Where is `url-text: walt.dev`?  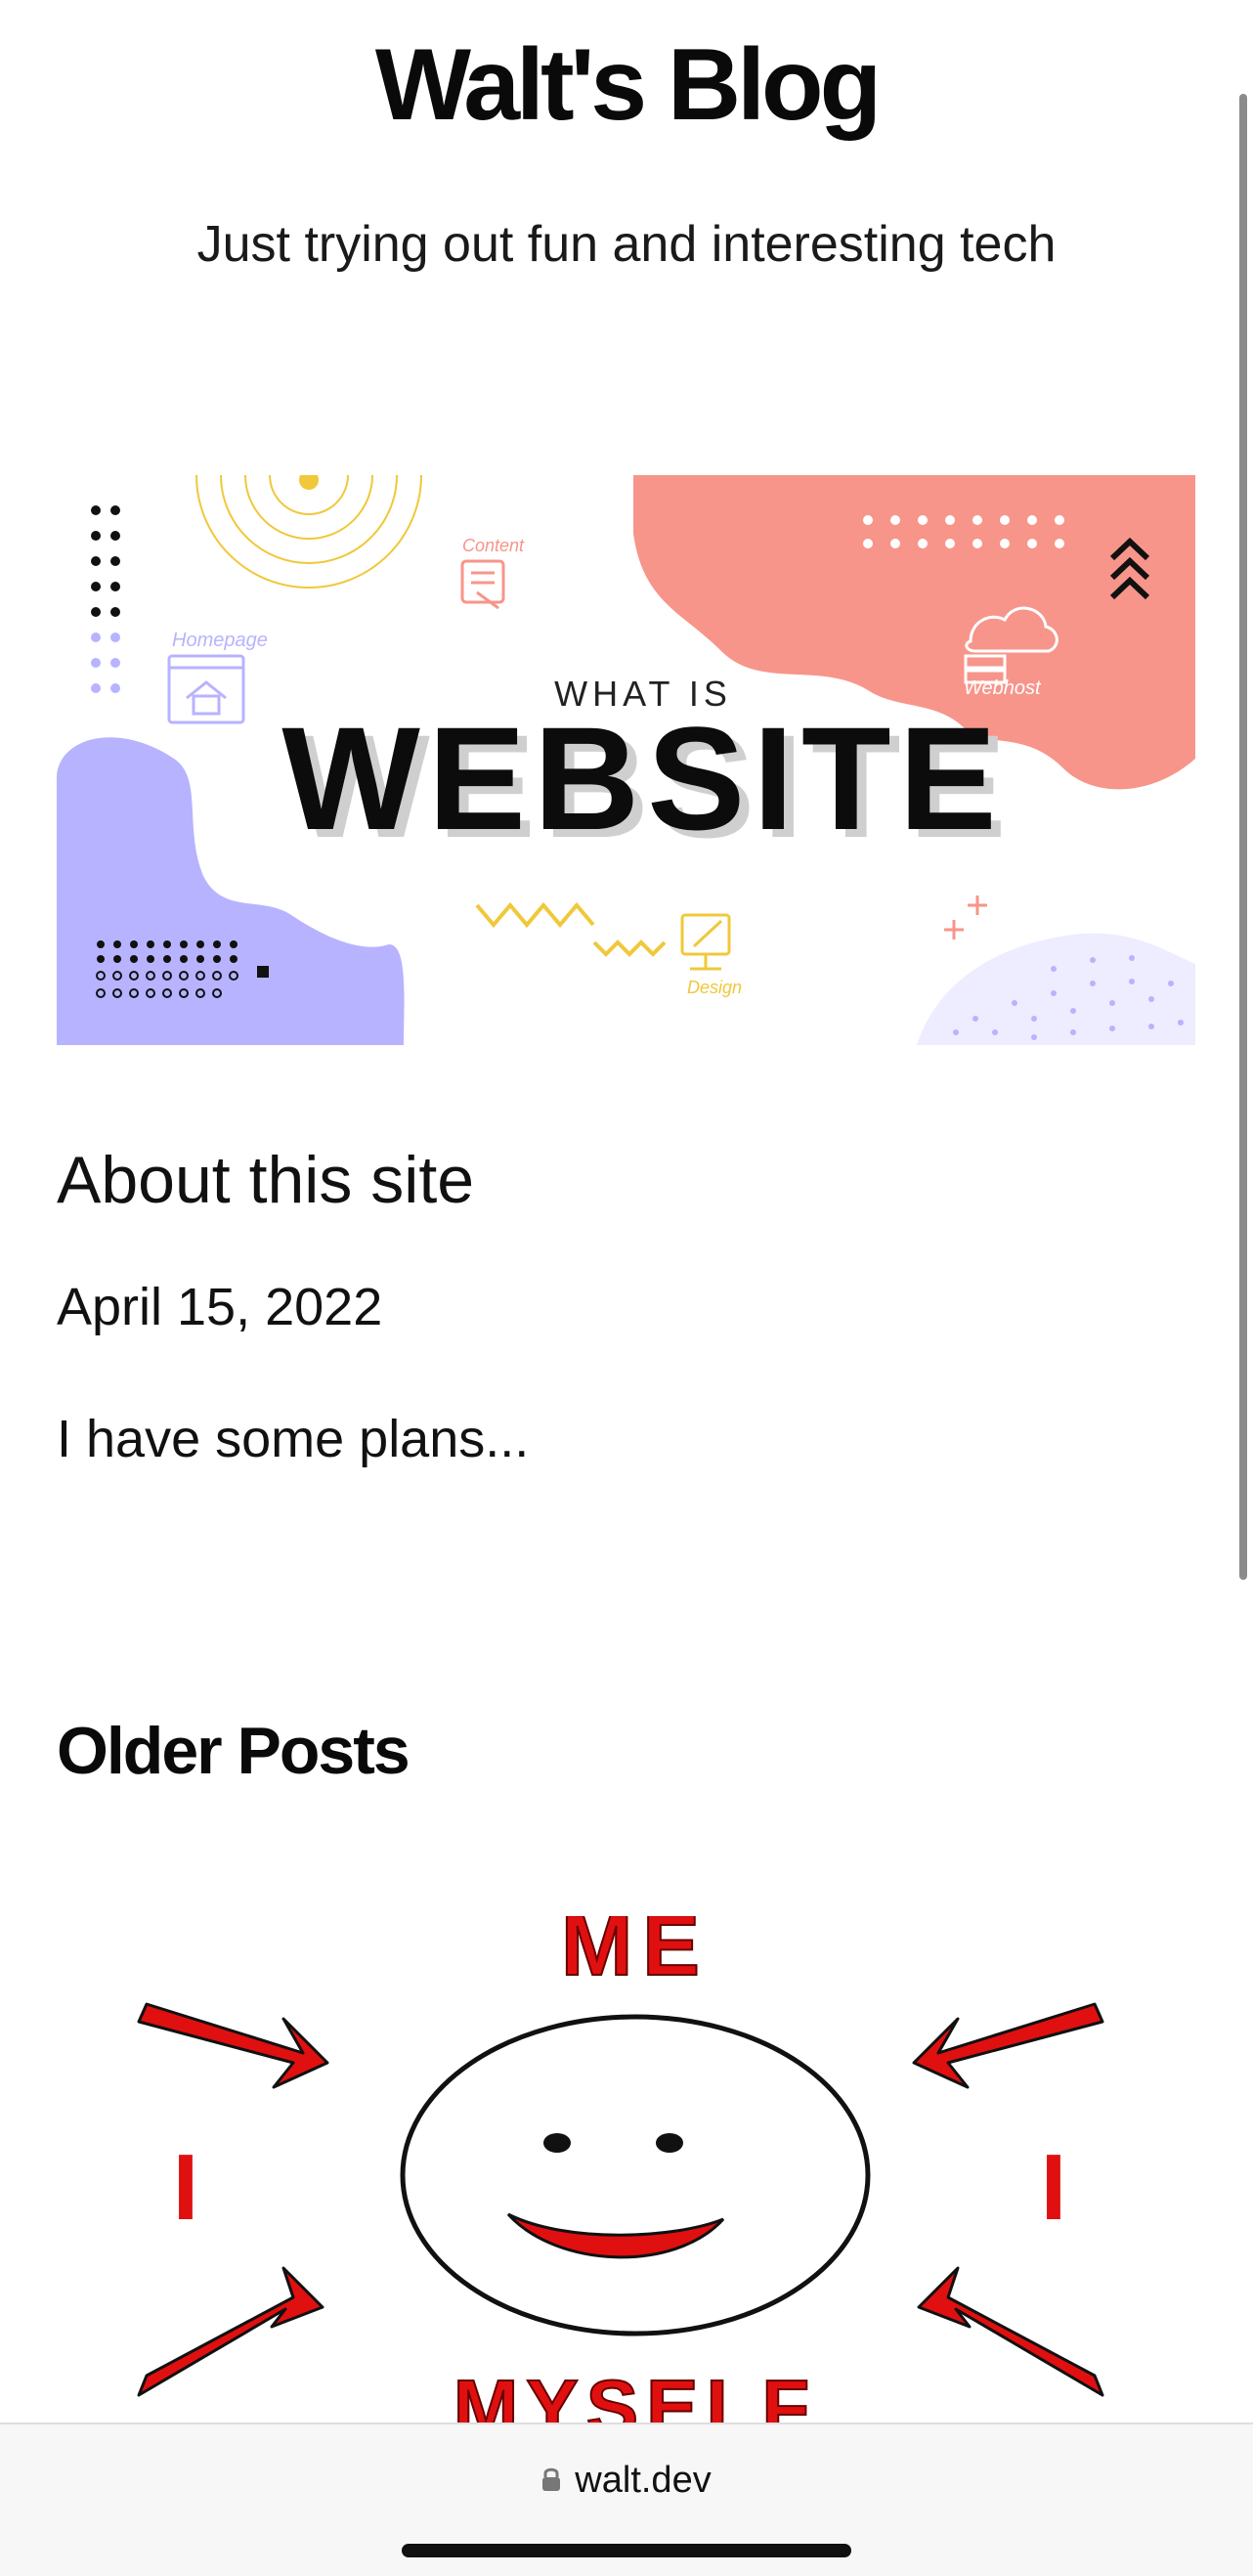 url-text: walt.dev is located at coordinates (643, 2480).